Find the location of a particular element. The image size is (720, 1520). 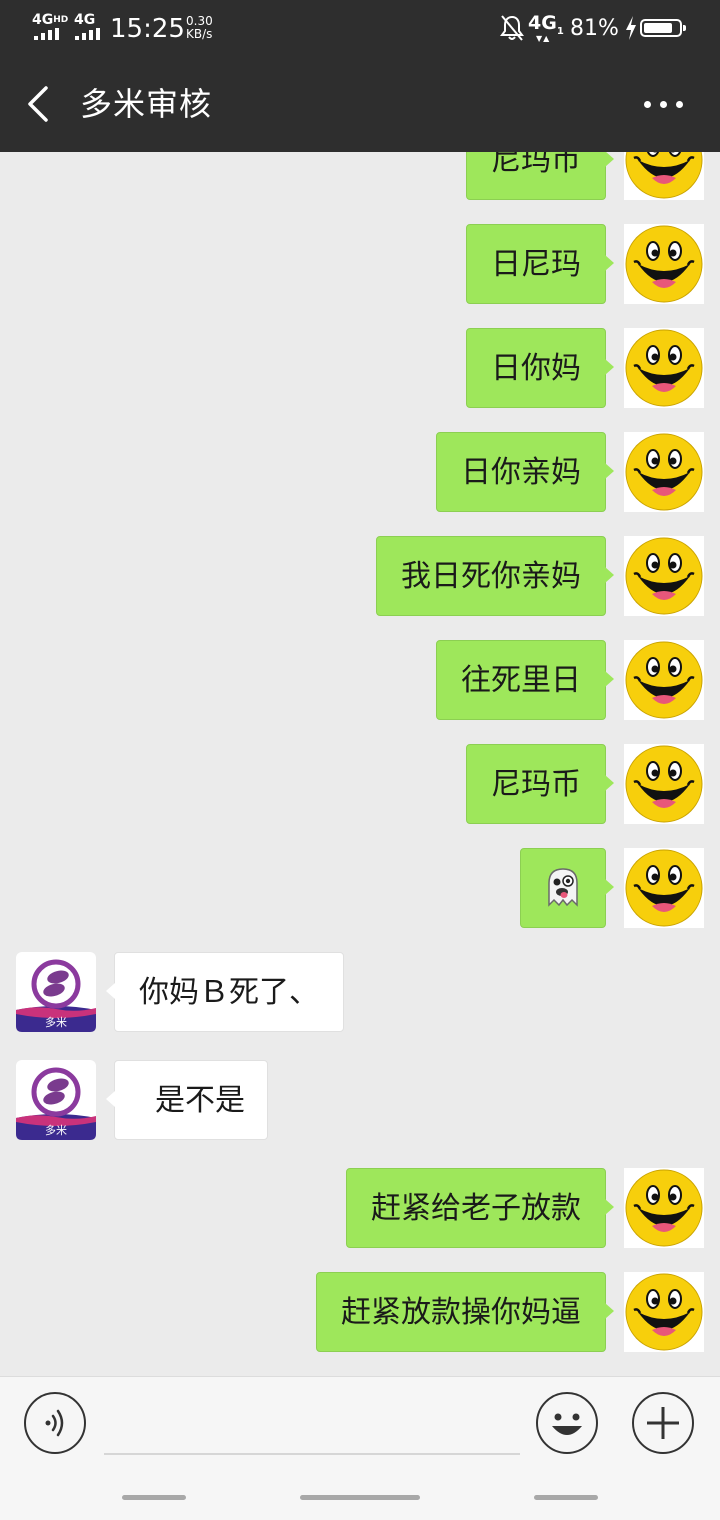

battery-percent: 81% is located at coordinates (594, 28).